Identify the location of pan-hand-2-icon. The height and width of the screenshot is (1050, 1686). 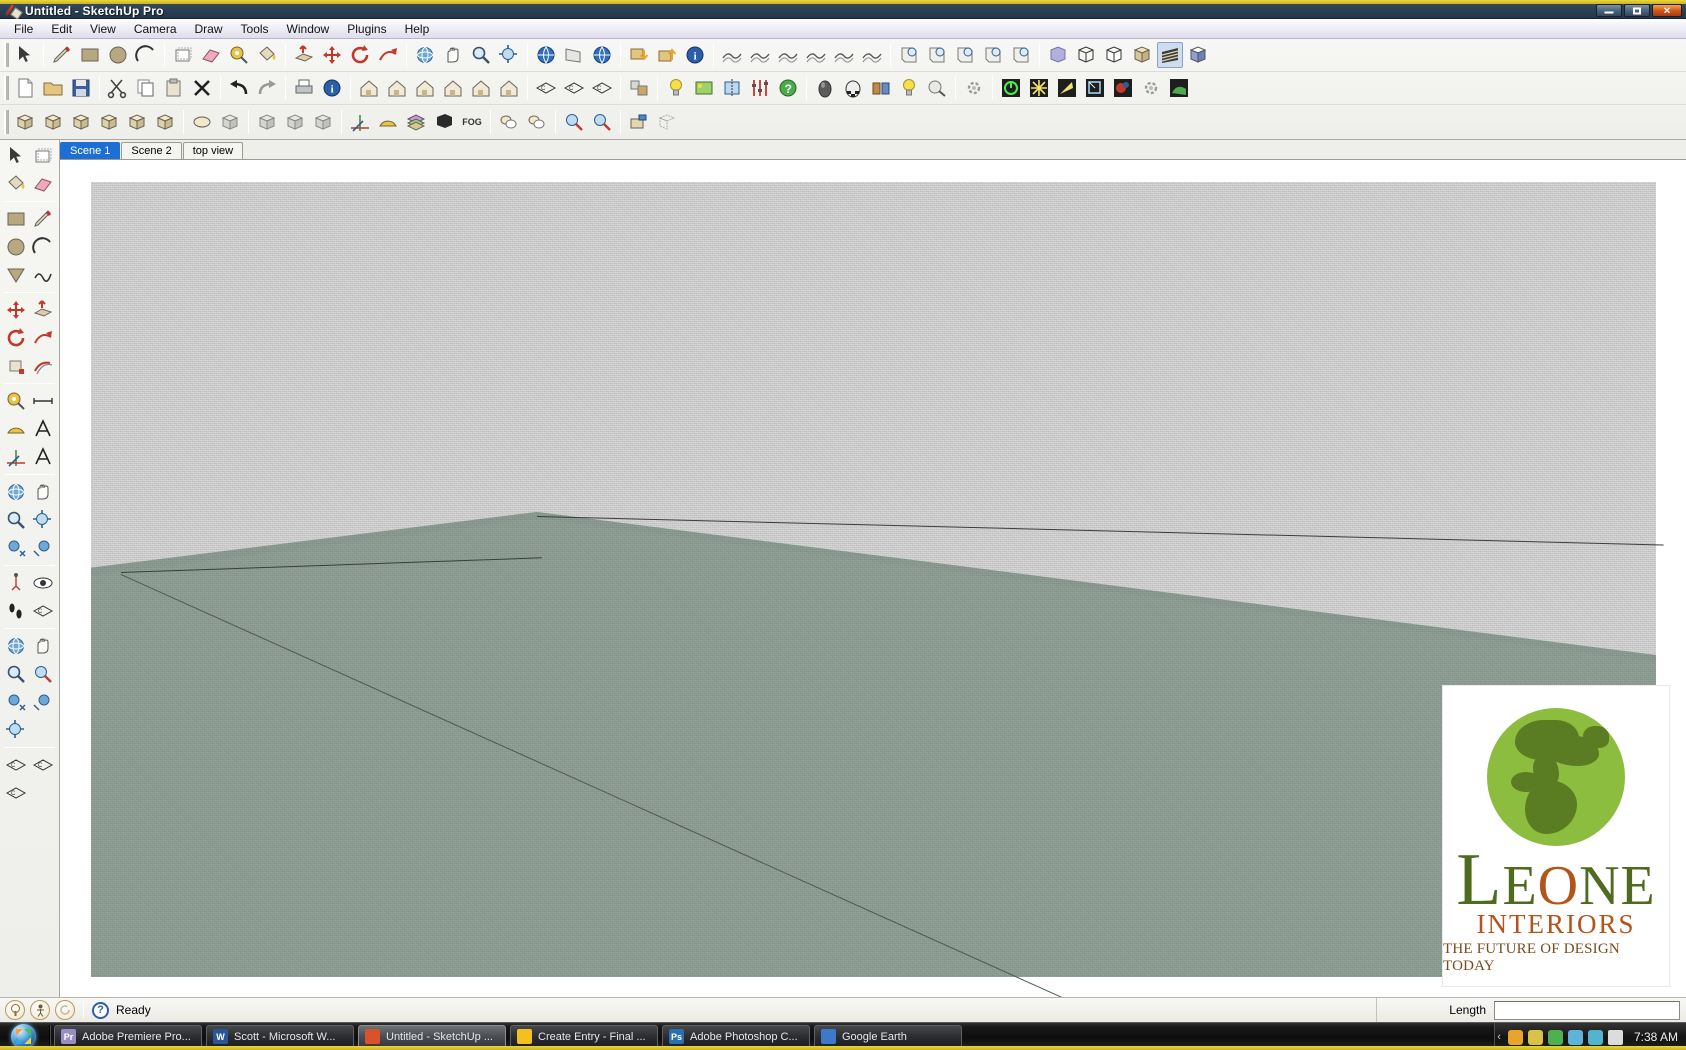
(42, 646).